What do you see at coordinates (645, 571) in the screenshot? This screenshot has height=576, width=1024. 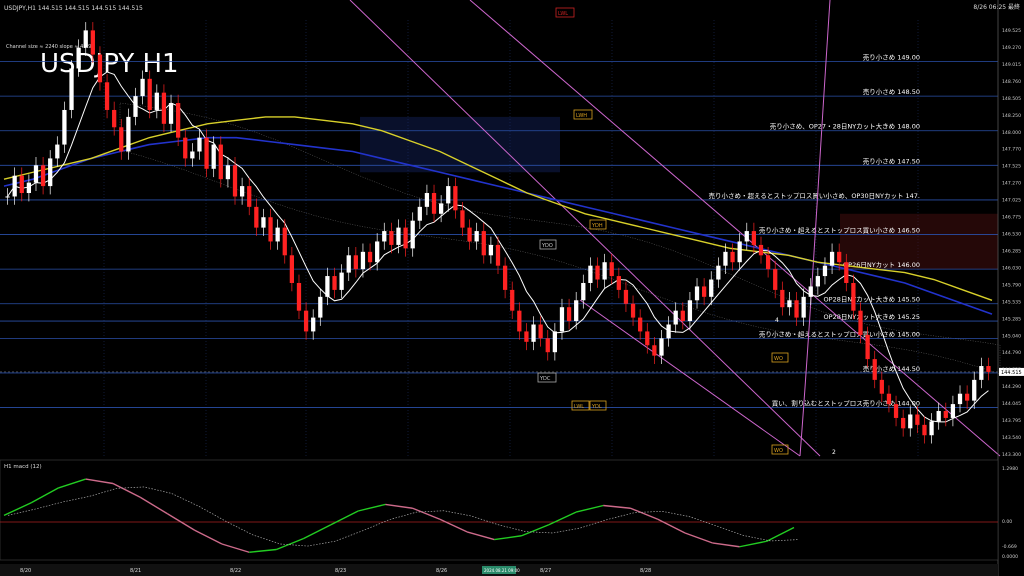 I see `time-label: 8/28` at bounding box center [645, 571].